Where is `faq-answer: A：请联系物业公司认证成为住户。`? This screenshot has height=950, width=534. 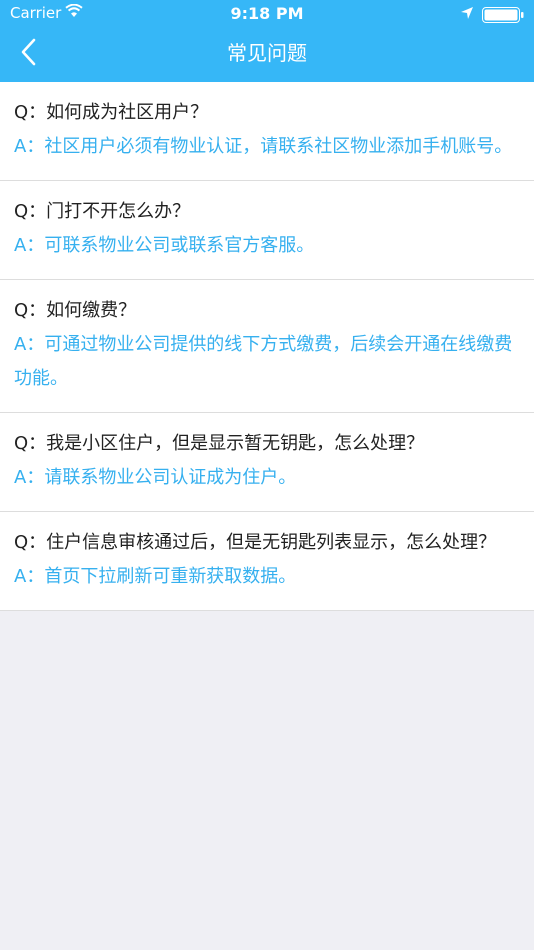 faq-answer: A：请联系物业公司认证成为住户。 is located at coordinates (155, 477).